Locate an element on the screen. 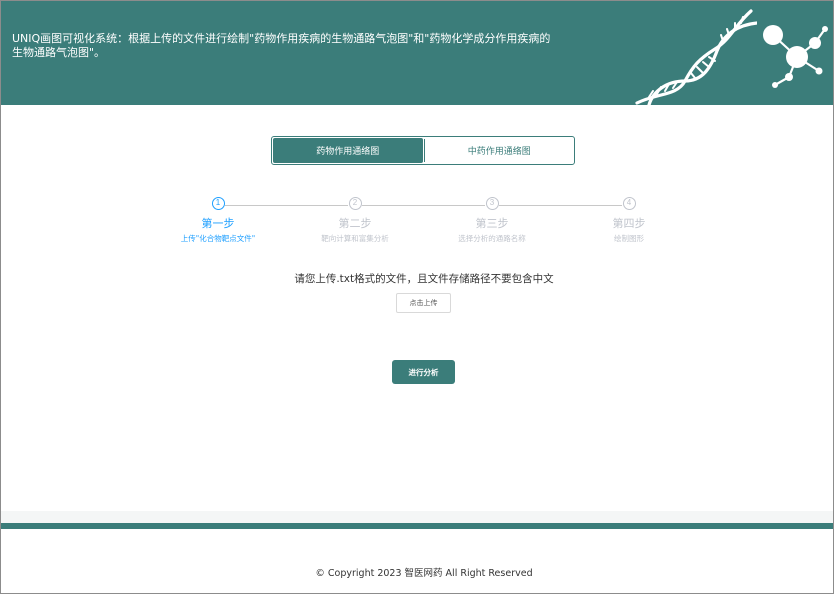  step-4: 4 第四步 绘制图形 is located at coordinates (629, 220).